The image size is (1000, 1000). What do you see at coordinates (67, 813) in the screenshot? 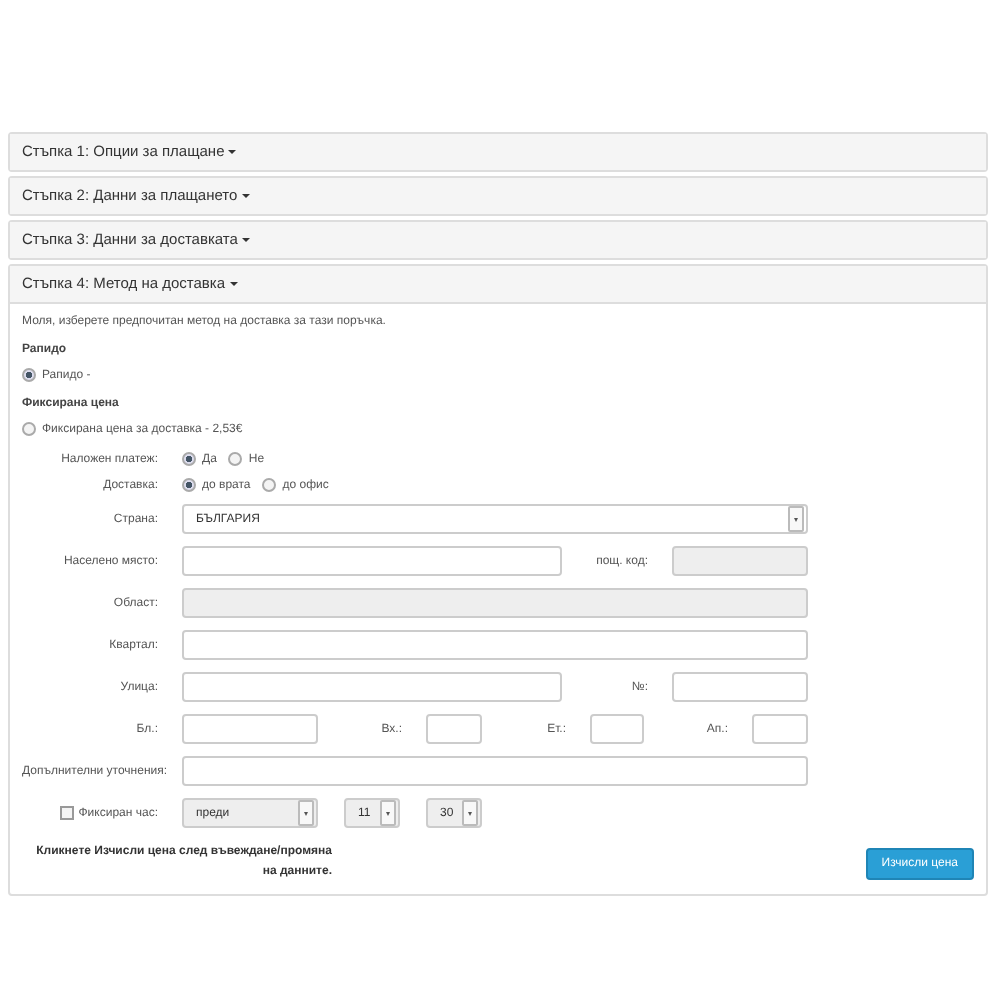
I see `checkbox` at bounding box center [67, 813].